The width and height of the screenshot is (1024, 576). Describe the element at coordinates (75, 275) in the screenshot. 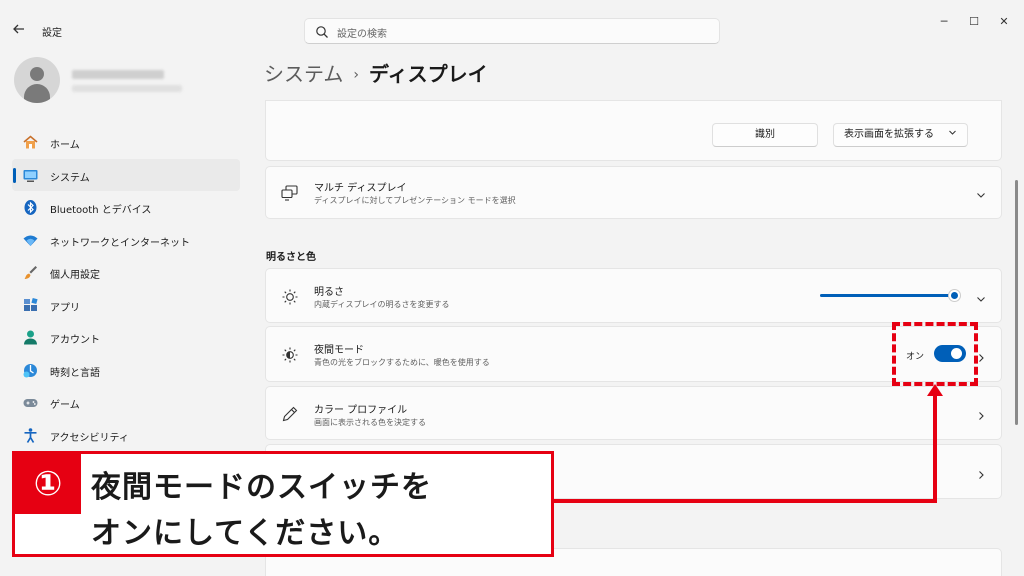

I see `sidebar-item-label: 個人用設定` at that location.